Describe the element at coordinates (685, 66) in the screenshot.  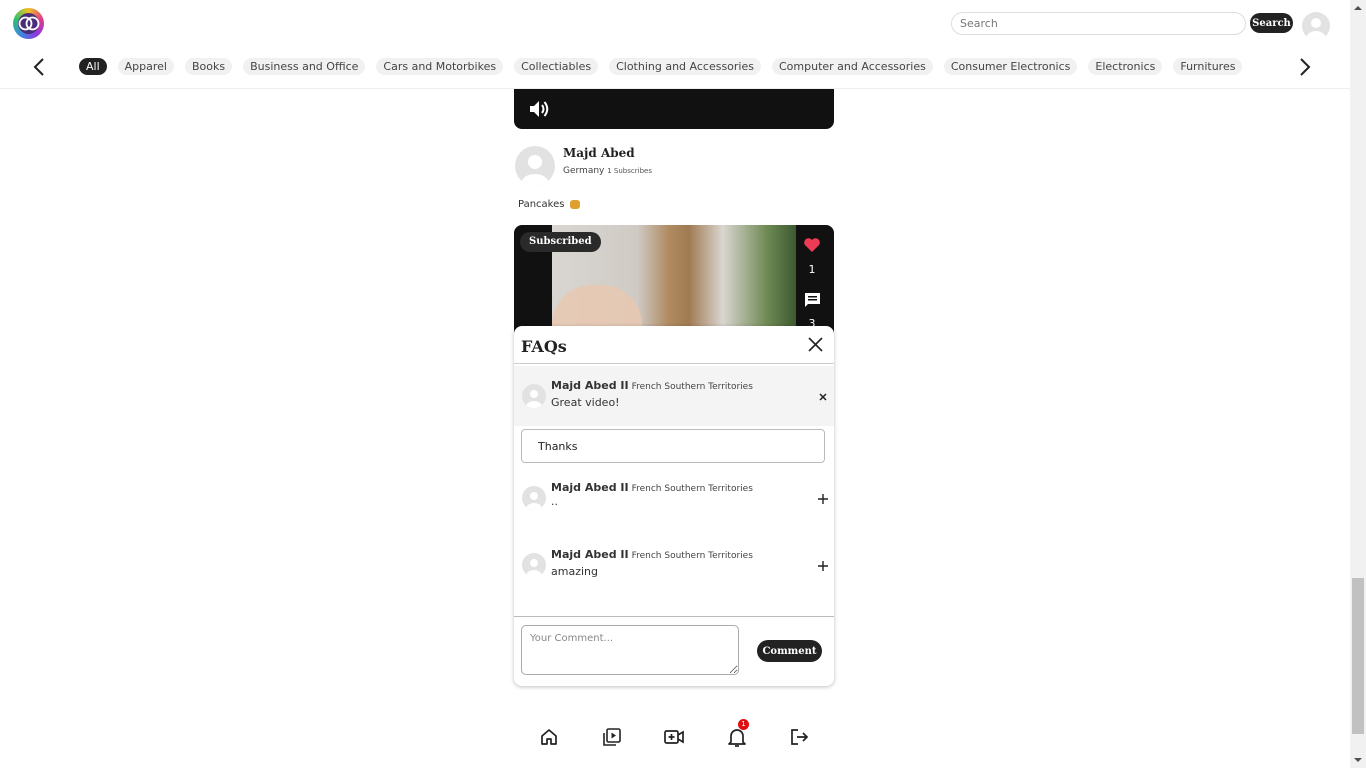
I see `category-pill-clothing-and-accessories: Clothing and Accessories` at that location.